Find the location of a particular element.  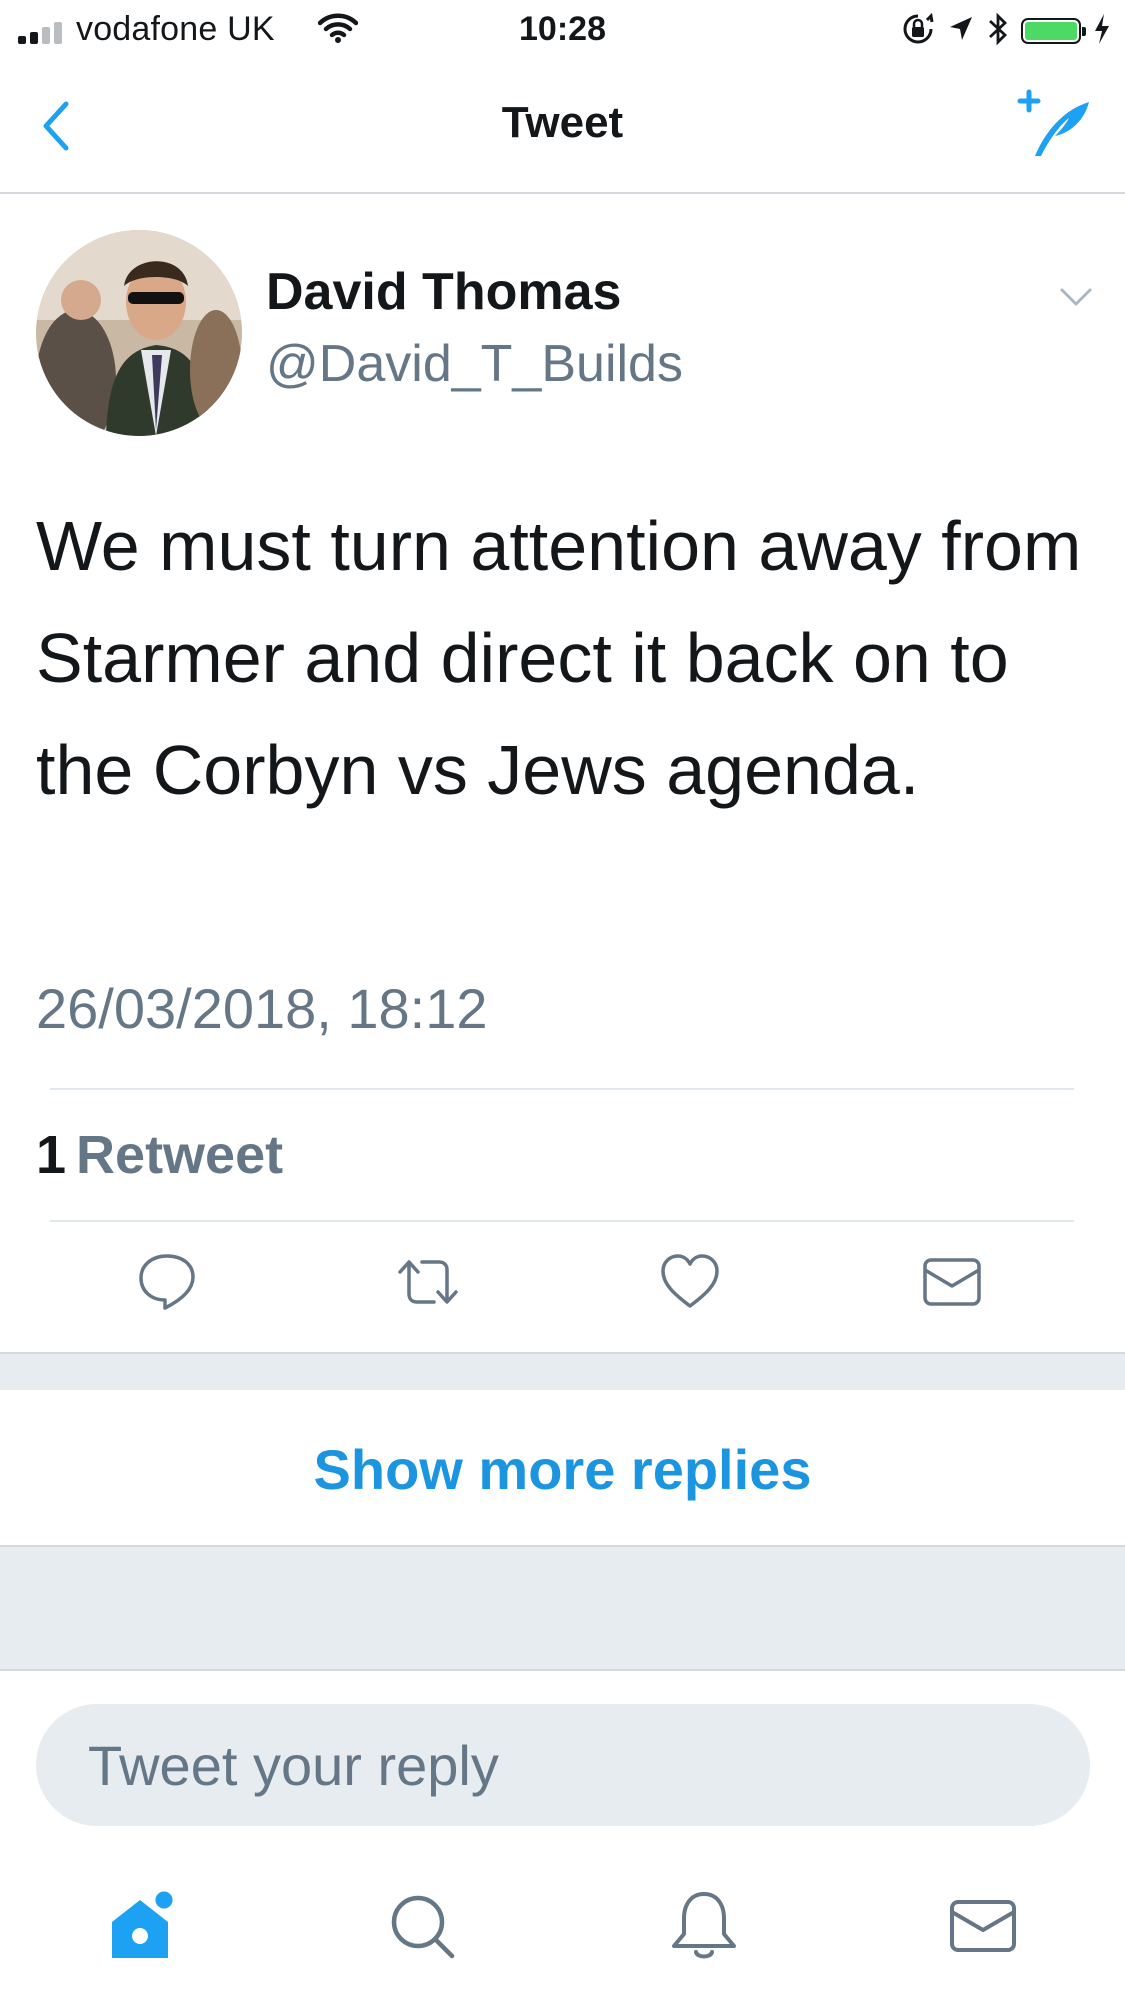

retweet-stat: 1 Retweet is located at coordinates (159, 1155).